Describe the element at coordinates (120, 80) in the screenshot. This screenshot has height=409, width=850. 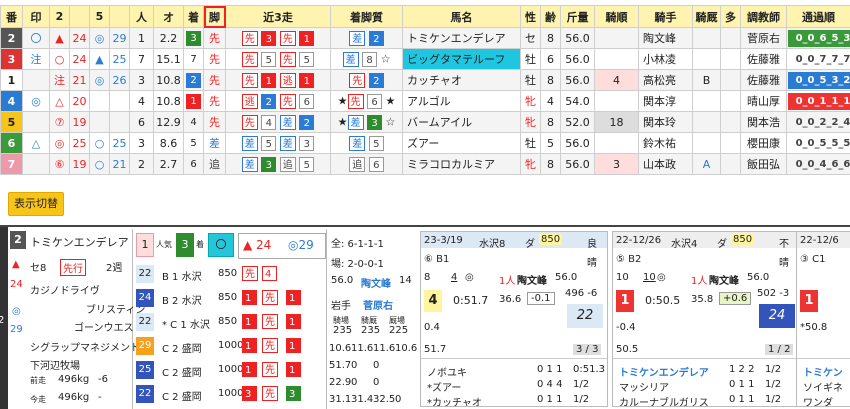
I see `score5: 26` at that location.